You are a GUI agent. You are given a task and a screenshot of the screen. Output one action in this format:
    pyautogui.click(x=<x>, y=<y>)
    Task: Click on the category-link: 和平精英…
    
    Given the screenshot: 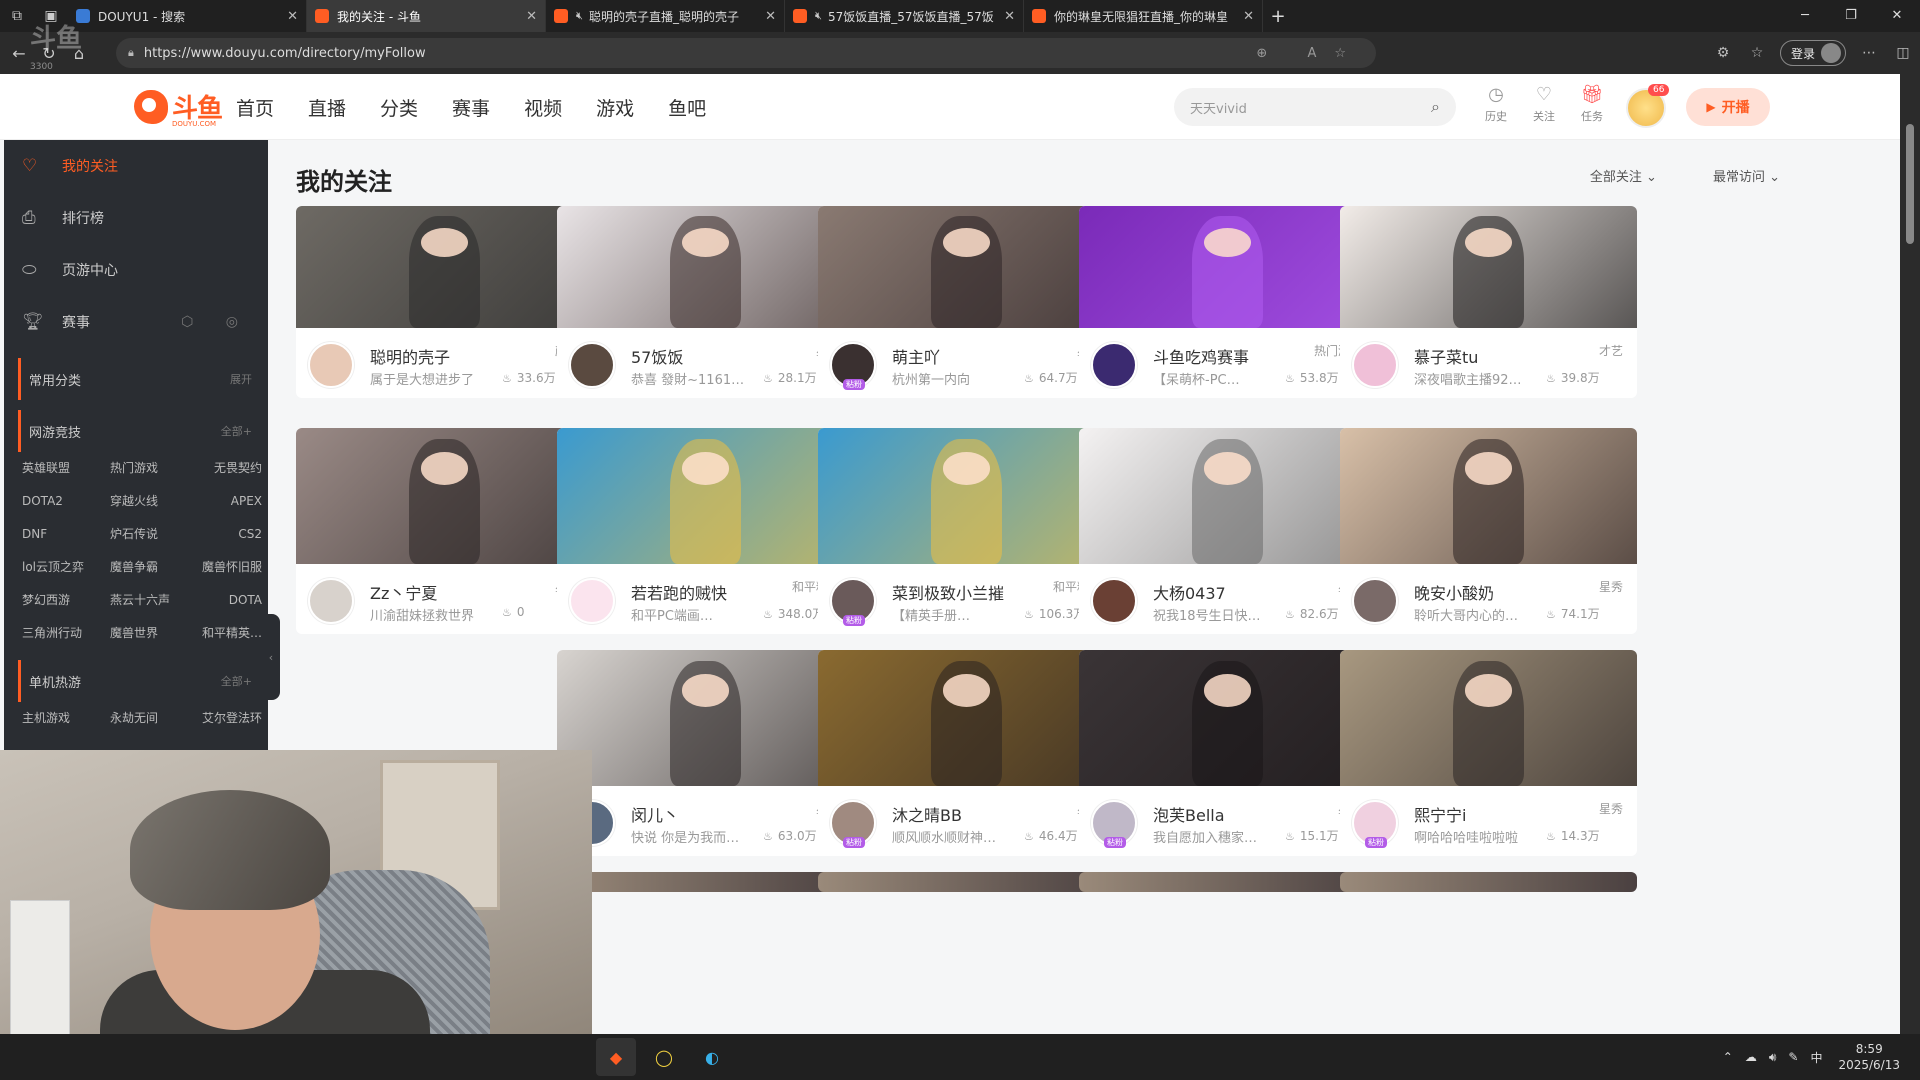 What is the action you would take?
    pyautogui.click(x=224, y=633)
    